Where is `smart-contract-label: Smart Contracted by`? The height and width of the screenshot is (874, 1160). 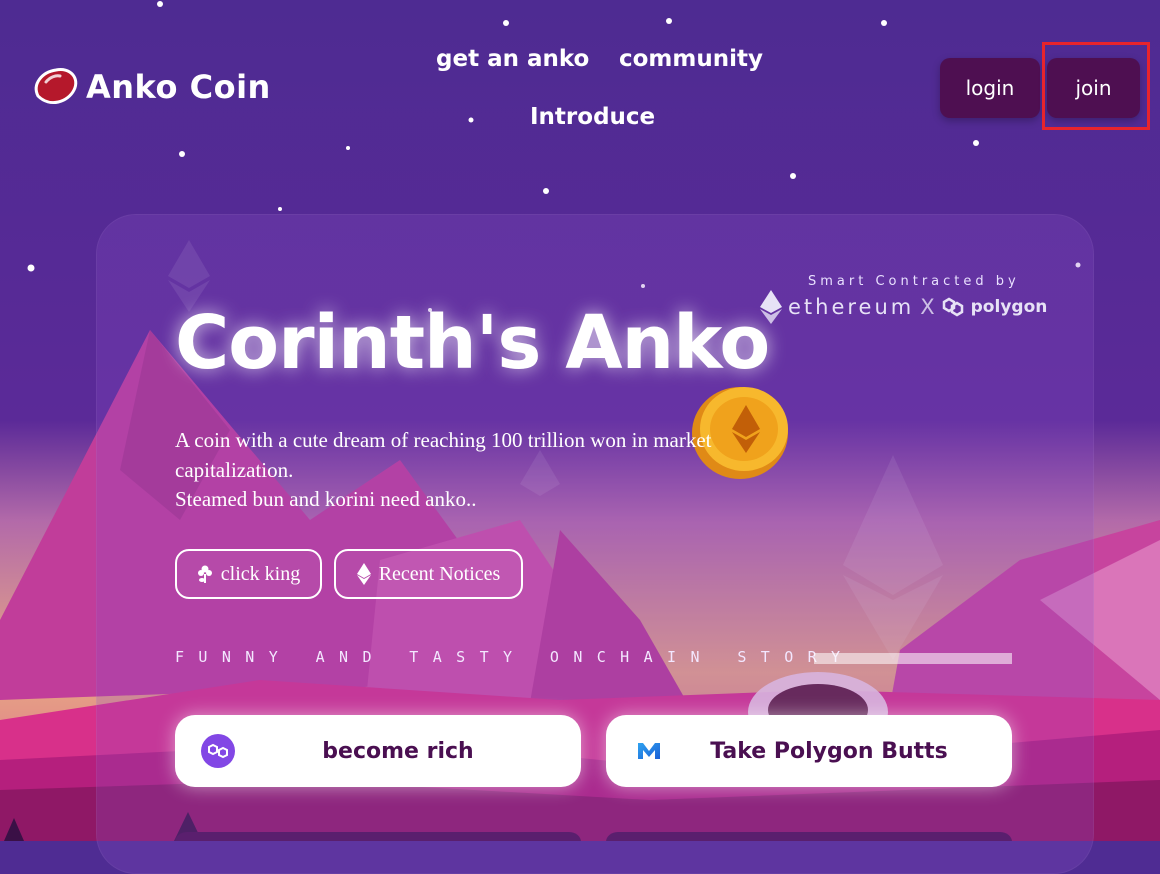
smart-contract-label: Smart Contracted by is located at coordinates (914, 281).